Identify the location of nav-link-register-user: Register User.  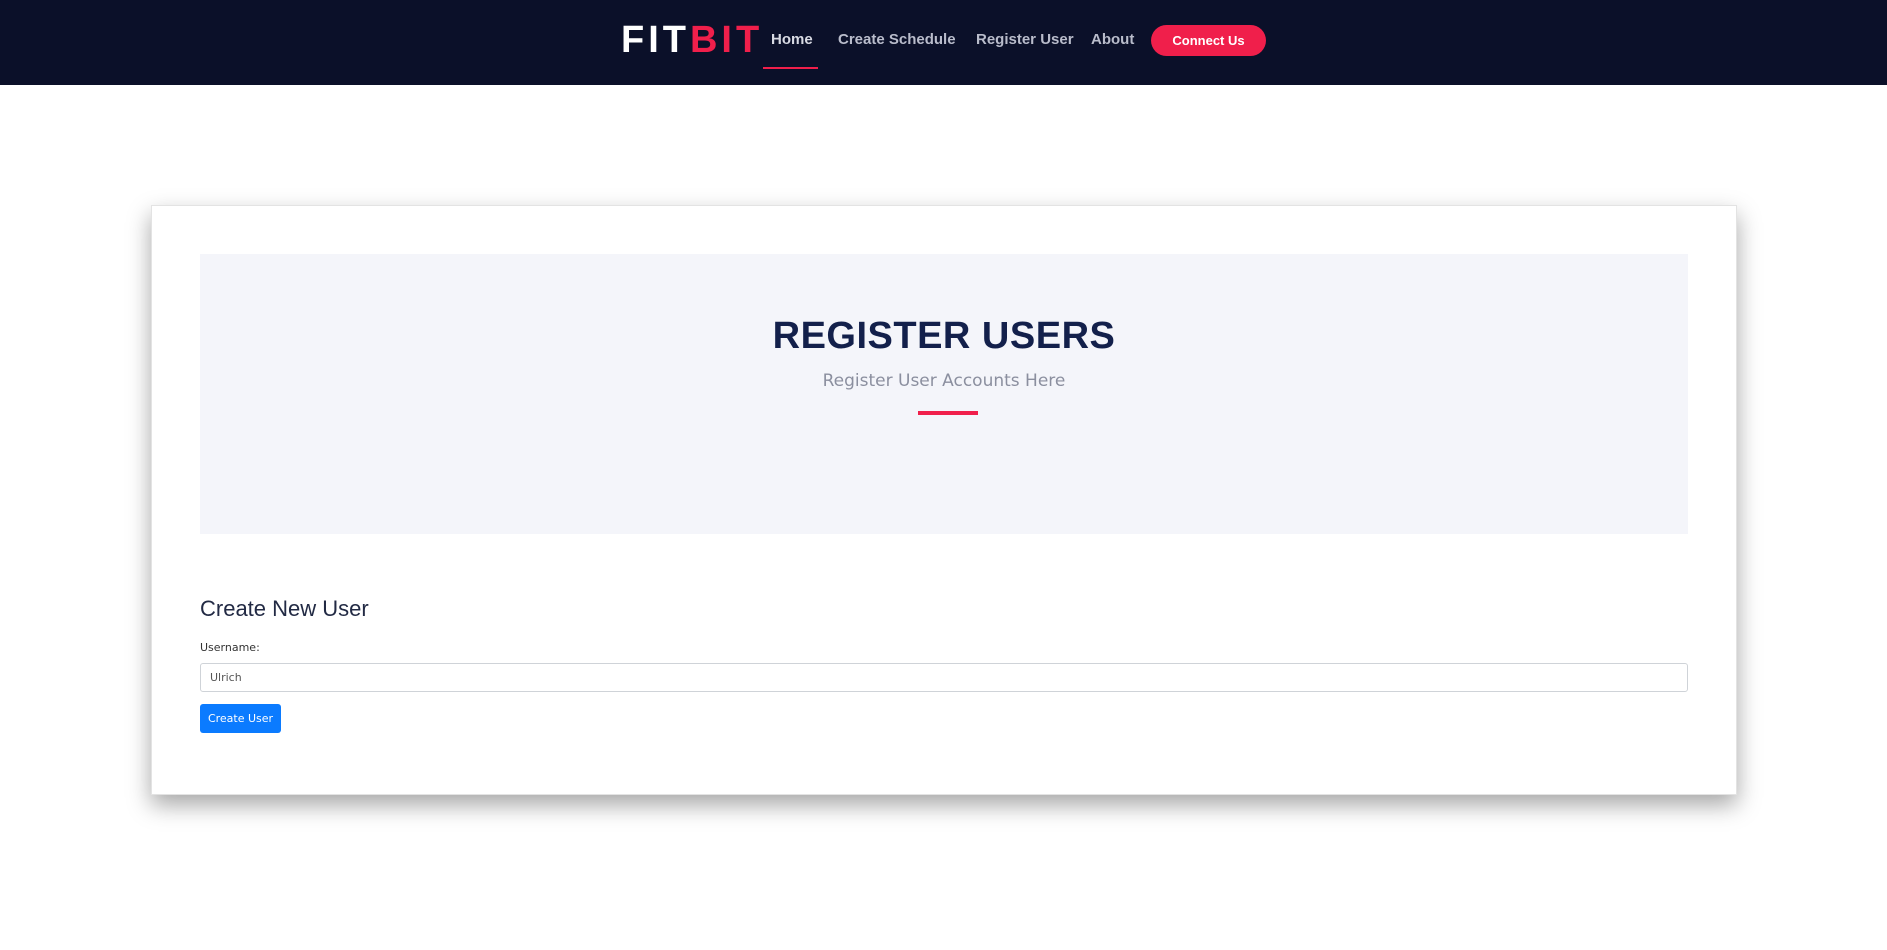
(1025, 40).